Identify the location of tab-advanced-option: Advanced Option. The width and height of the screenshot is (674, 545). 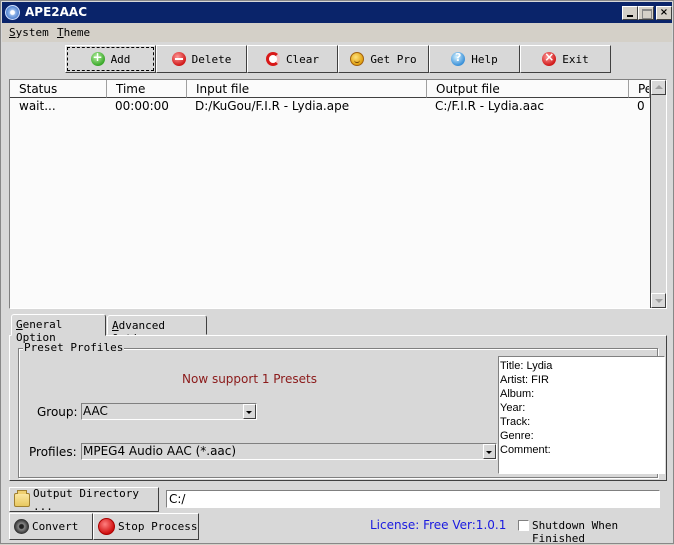
(157, 330).